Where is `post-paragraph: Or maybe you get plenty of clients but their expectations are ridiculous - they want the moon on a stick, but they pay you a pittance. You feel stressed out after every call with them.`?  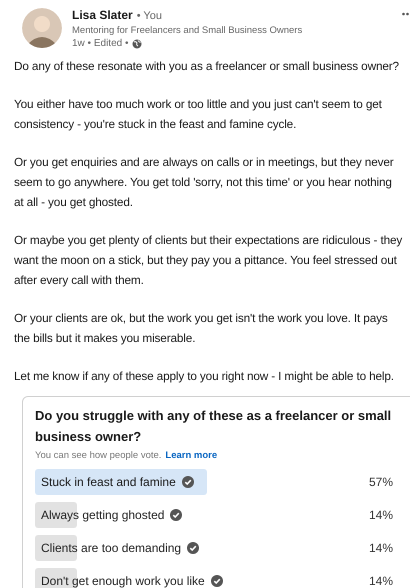 post-paragraph: Or maybe you get plenty of clients but their expectations are ridiculous - they want the moon on a stick, but they pay you a pittance. You feel stressed out after every call with them. is located at coordinates (209, 260).